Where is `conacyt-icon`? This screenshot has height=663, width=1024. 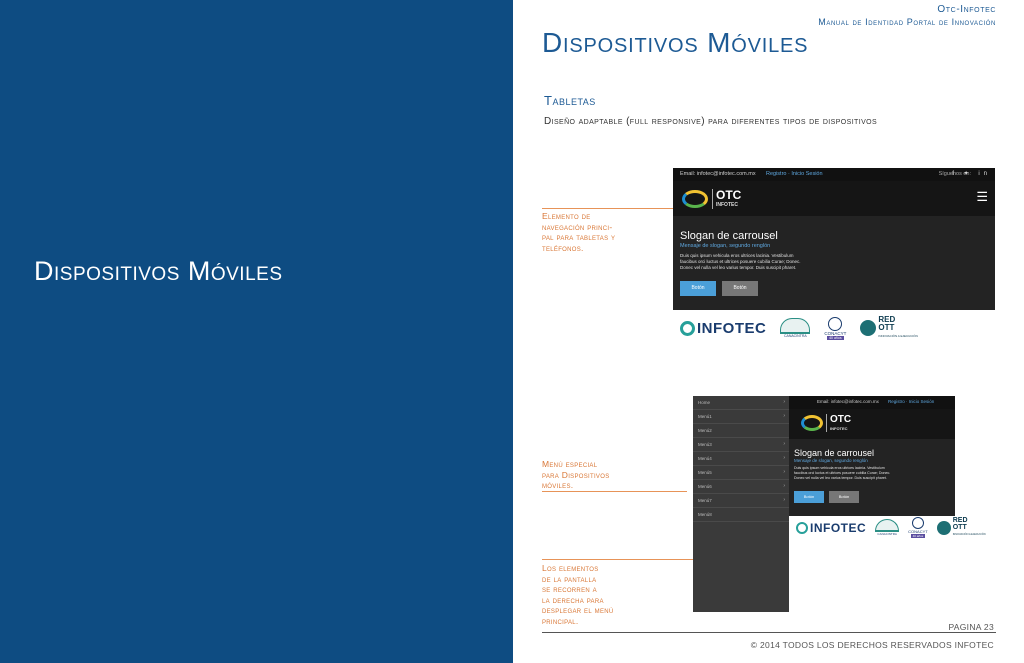 conacyt-icon is located at coordinates (917, 523).